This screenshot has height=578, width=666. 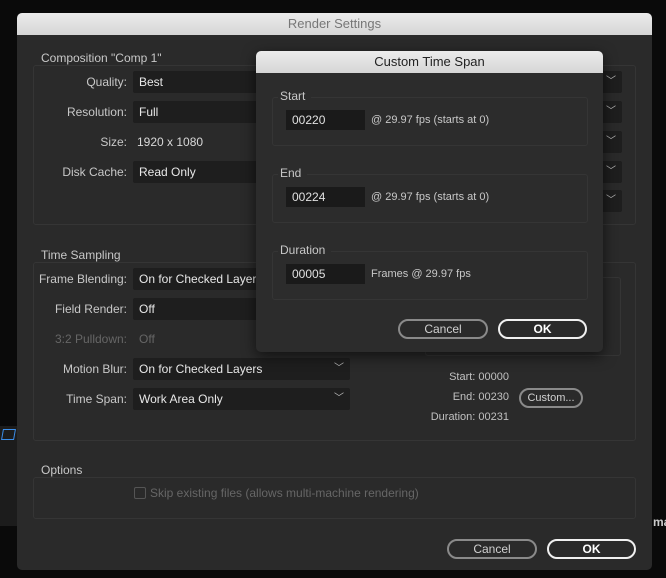 I want to click on start-input: 00220, so click(x=325, y=120).